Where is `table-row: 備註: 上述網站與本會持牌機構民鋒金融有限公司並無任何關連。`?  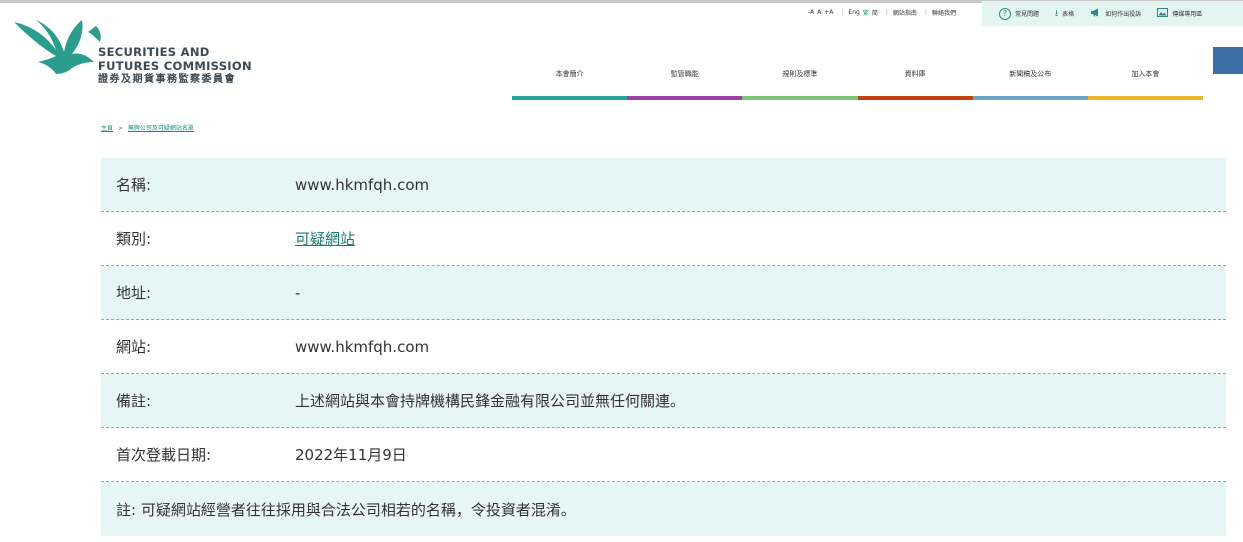 table-row: 備註: 上述網站與本會持牌機構民鋒金融有限公司並無任何關連。 is located at coordinates (663, 401).